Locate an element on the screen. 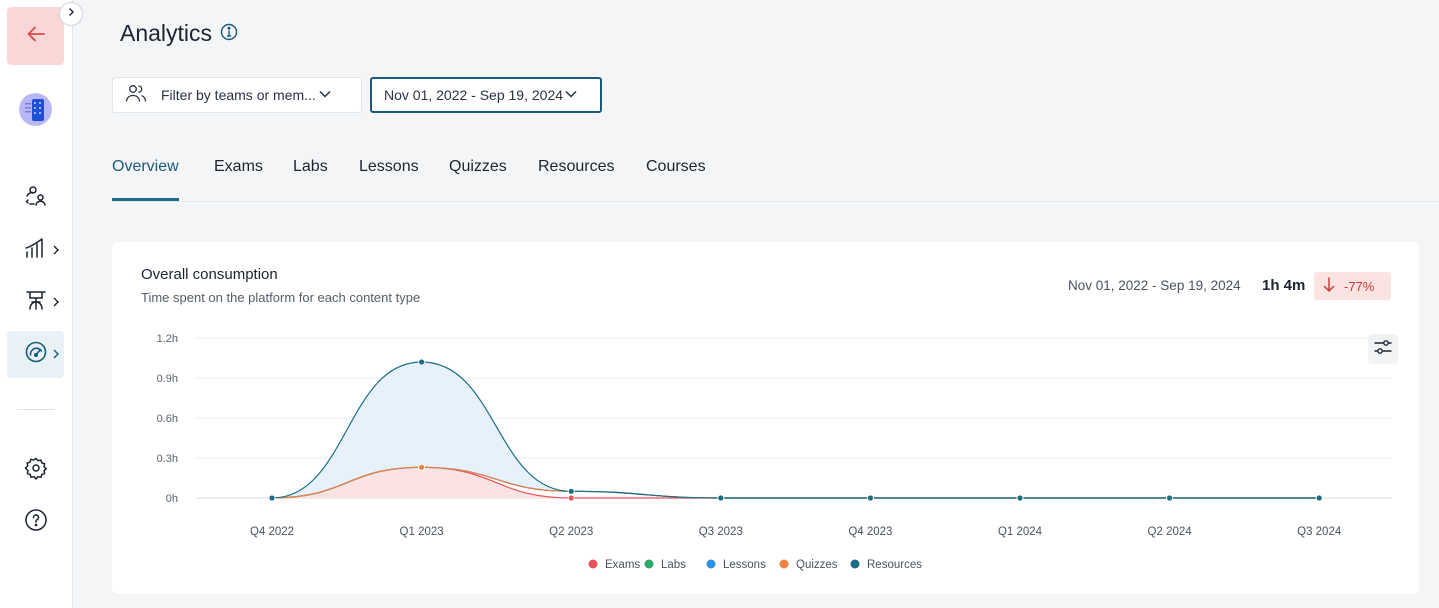 This screenshot has width=1439, height=608. page-title-row: Analytics is located at coordinates (179, 33).